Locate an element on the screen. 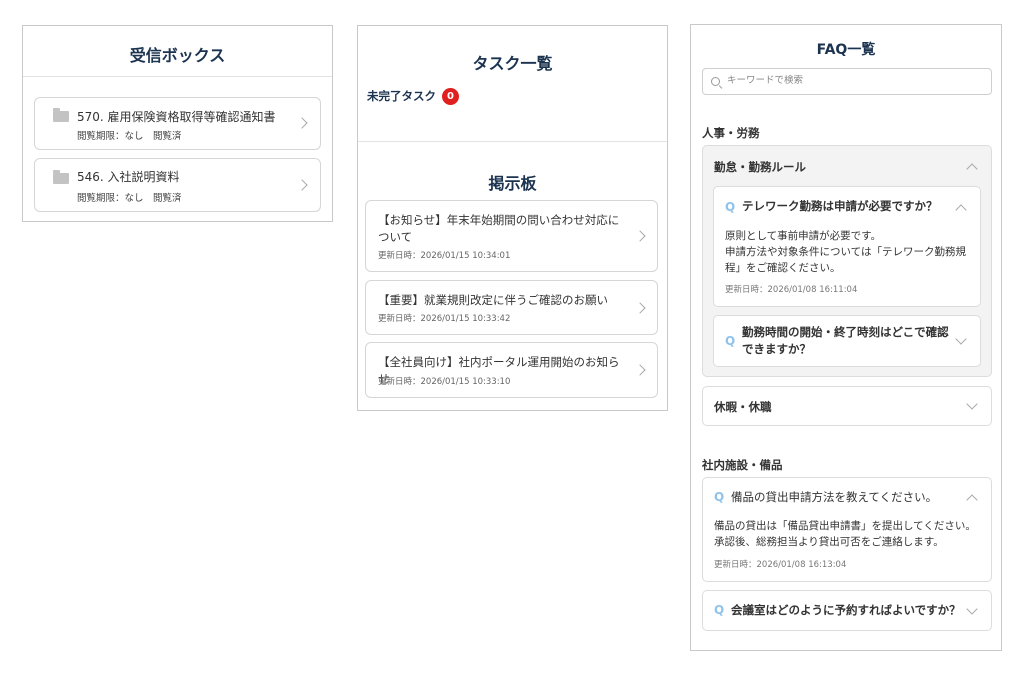 The image size is (1024, 673). inbox-divider is located at coordinates (177, 76).